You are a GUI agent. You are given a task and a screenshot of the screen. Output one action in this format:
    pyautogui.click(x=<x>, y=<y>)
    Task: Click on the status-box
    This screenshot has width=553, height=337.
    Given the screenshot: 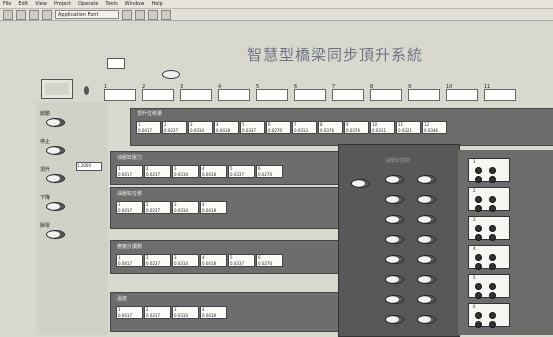 What is the action you would take?
    pyautogui.click(x=57, y=89)
    